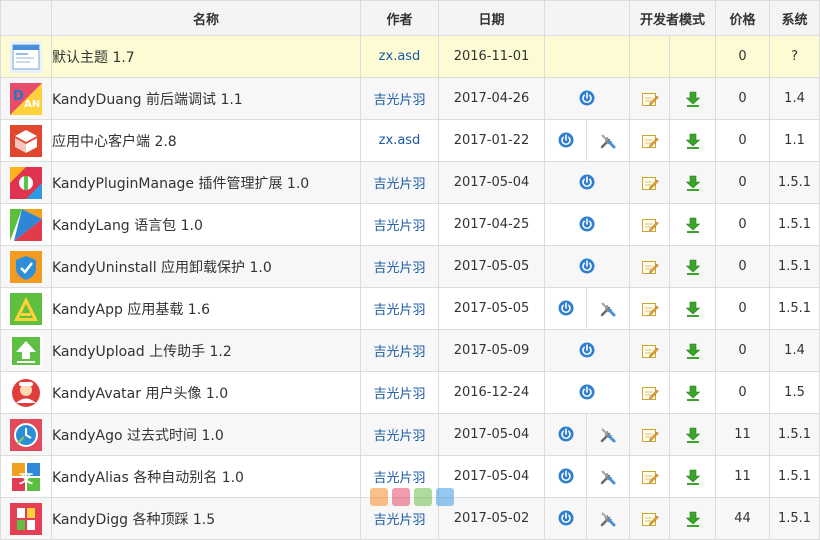 This screenshot has height=540, width=820. Describe the element at coordinates (206, 266) in the screenshot. I see `plugin-name: KandyUninstall 应用卸载保护 1.0` at that location.